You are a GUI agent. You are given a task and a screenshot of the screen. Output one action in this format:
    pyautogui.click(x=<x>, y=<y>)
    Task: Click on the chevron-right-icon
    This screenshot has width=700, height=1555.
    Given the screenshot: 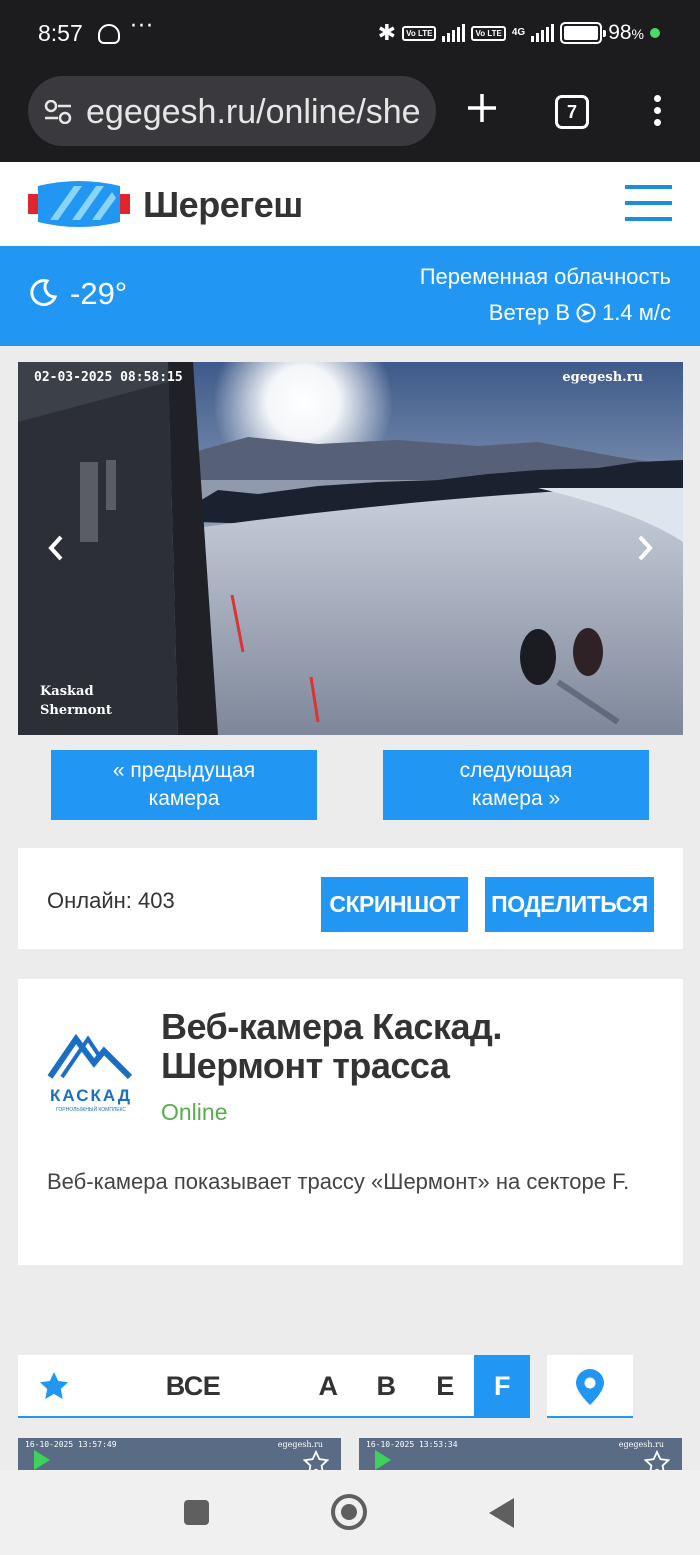 What is the action you would take?
    pyautogui.click(x=645, y=548)
    